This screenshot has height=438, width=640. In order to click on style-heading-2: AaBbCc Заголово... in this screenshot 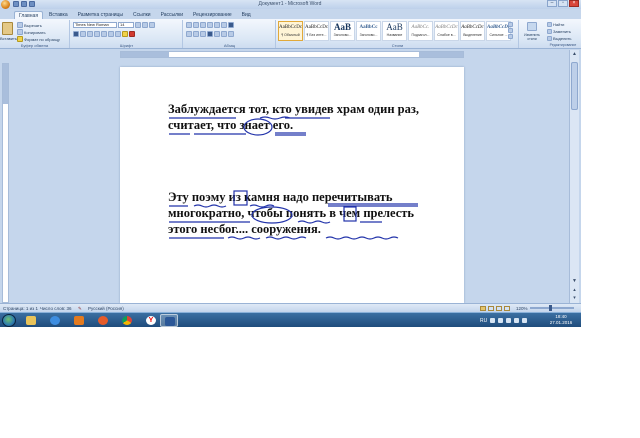, I will do `click(368, 31)`.